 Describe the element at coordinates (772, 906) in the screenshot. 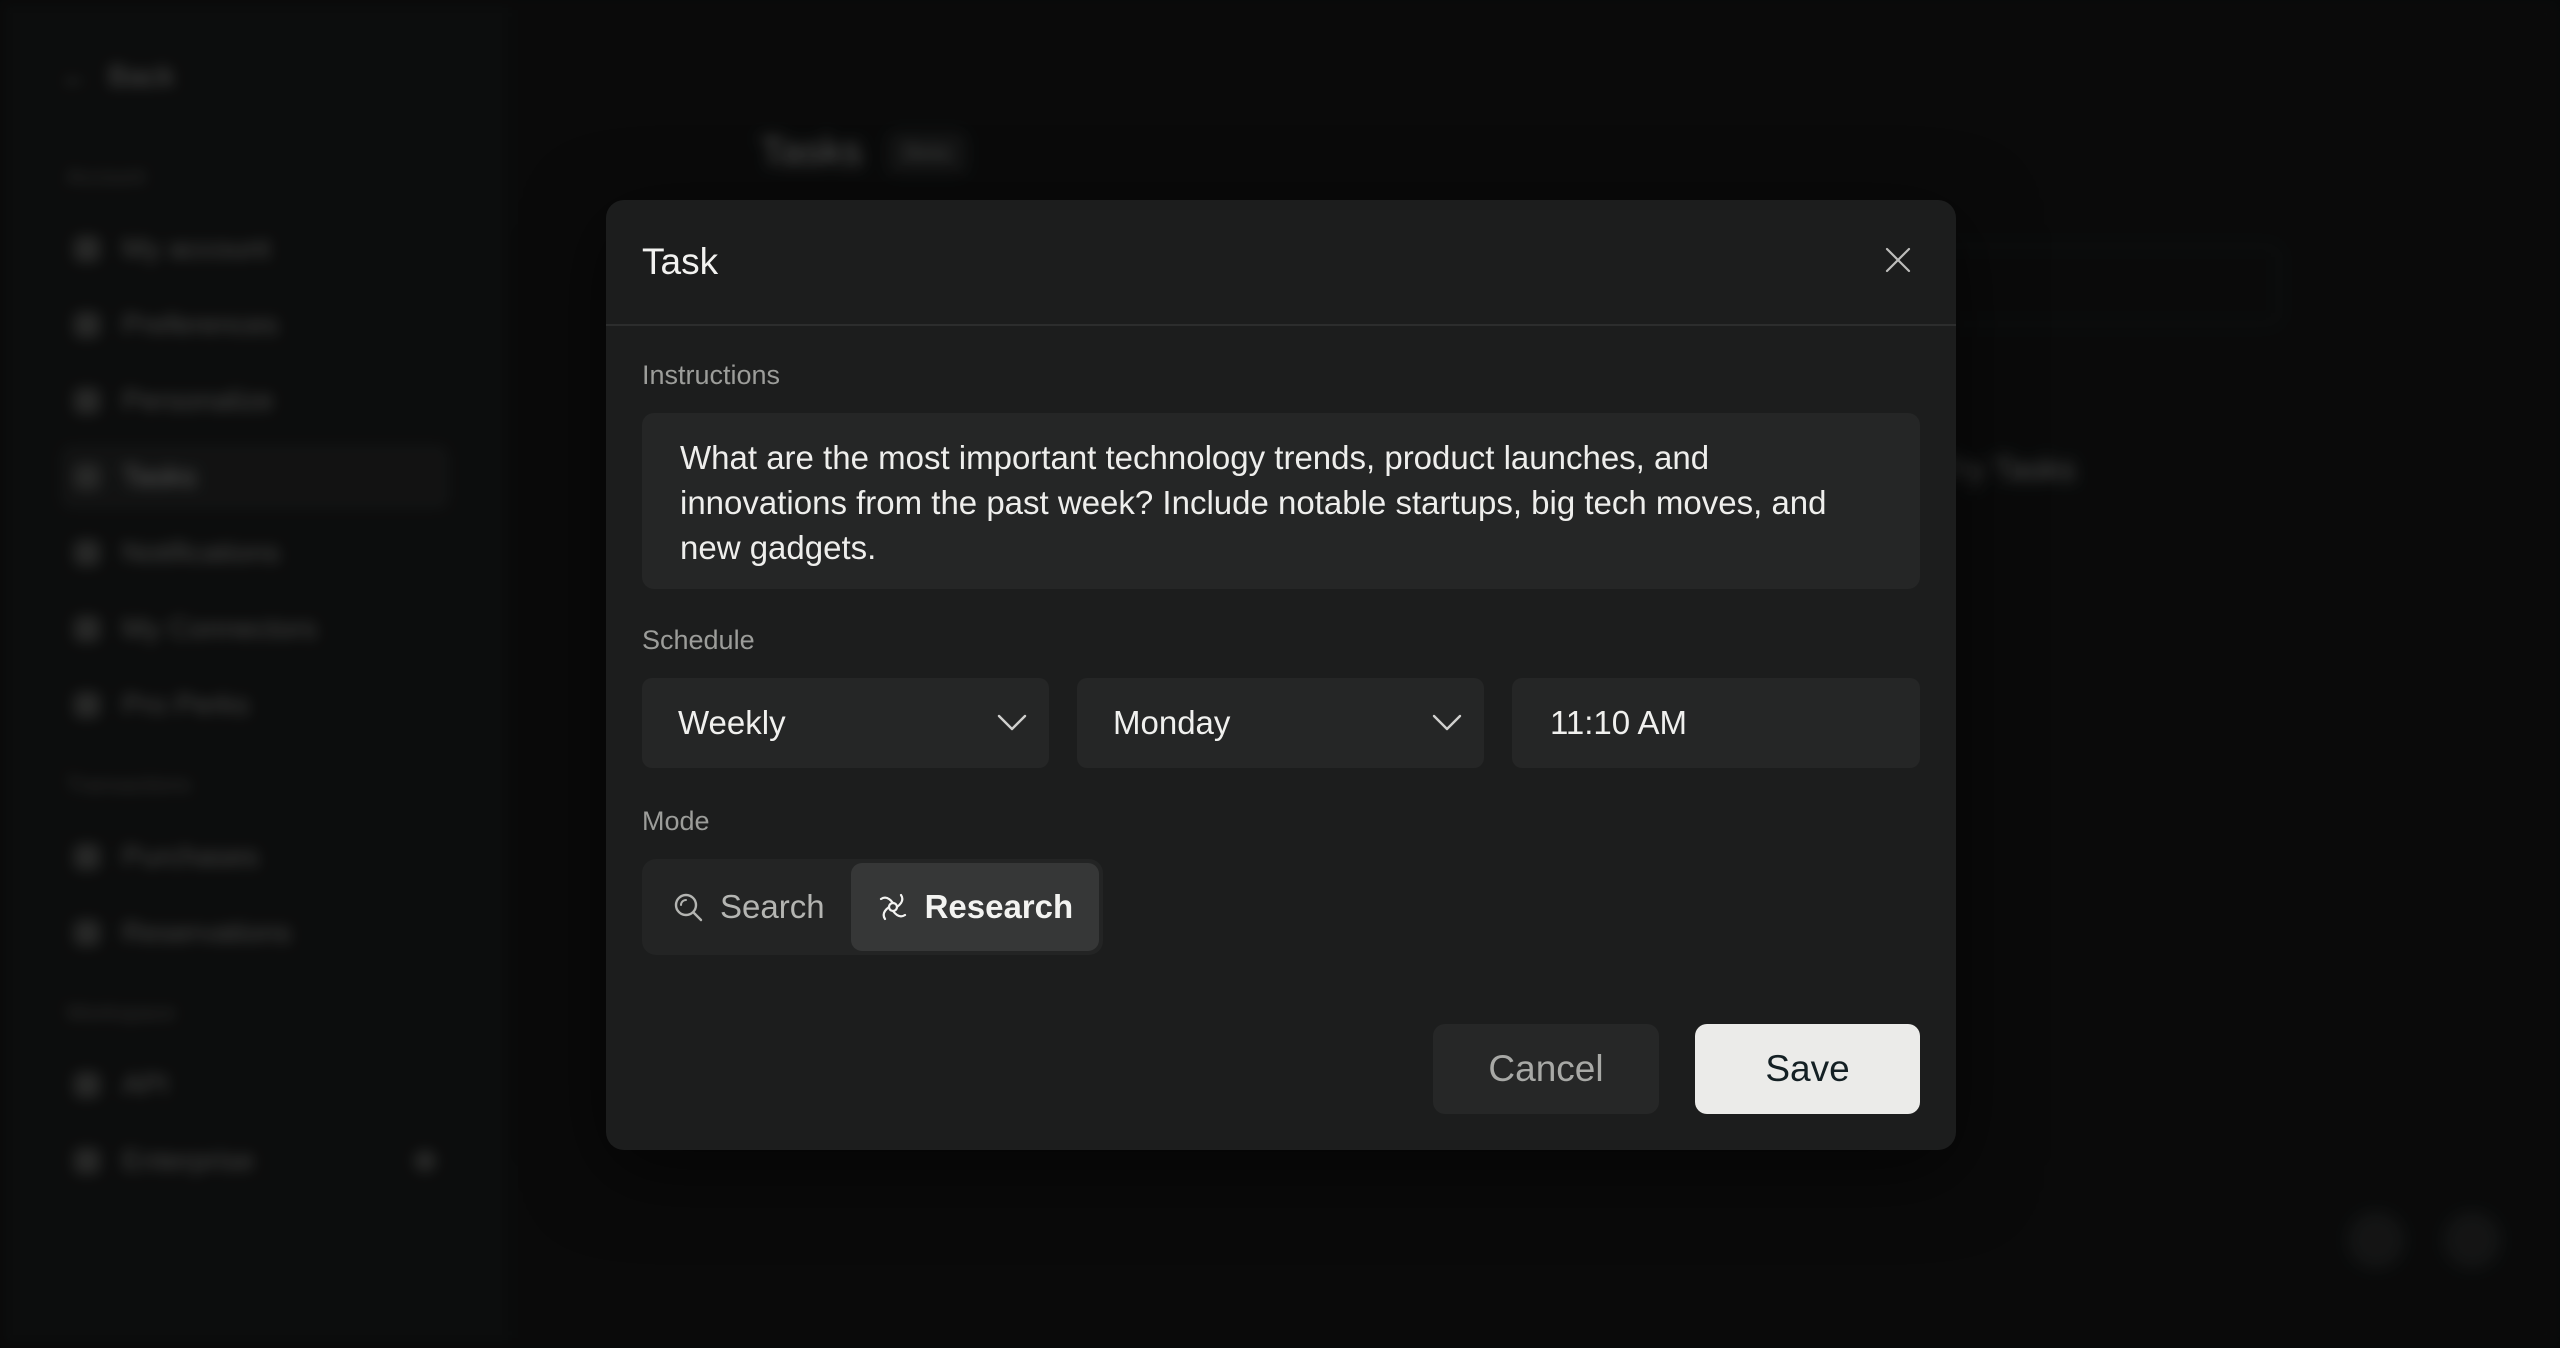

I see `mode-search-label: Search` at that location.